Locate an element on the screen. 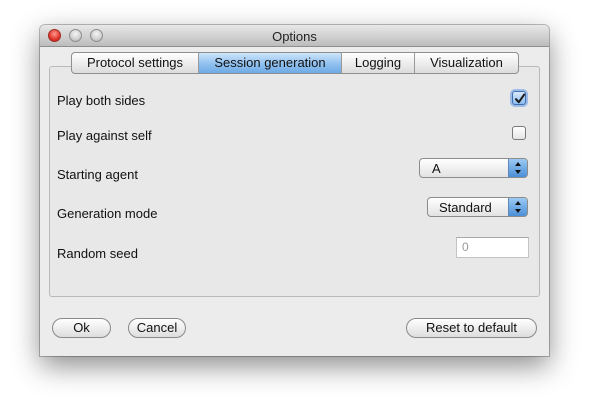  starting-agent-label: Starting agent is located at coordinates (97, 174).